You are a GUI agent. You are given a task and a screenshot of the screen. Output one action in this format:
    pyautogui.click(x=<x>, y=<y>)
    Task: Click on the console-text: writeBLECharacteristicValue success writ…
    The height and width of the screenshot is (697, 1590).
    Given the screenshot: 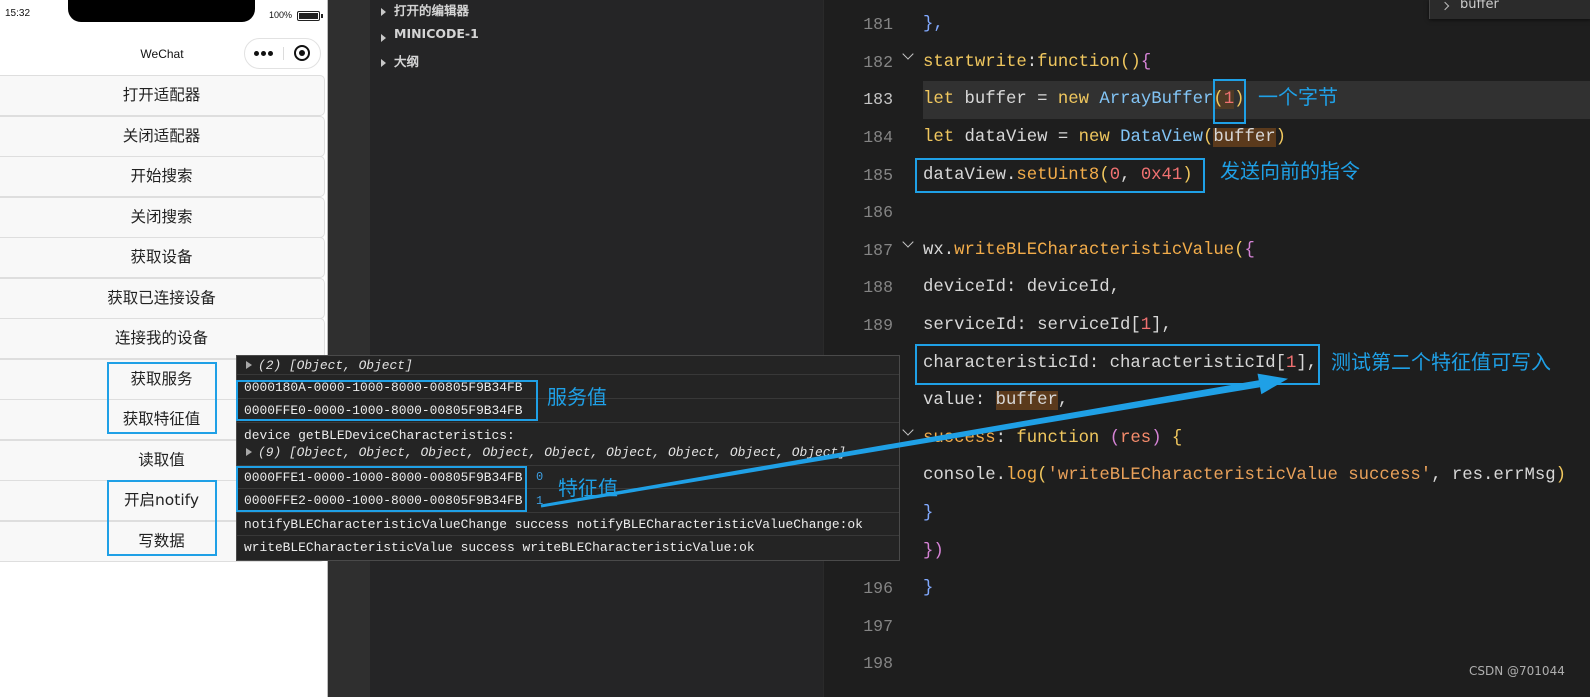 What is the action you would take?
    pyautogui.click(x=499, y=547)
    